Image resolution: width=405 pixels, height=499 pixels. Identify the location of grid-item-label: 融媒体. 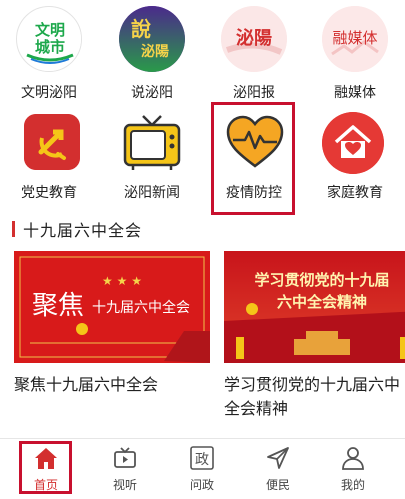
(355, 93).